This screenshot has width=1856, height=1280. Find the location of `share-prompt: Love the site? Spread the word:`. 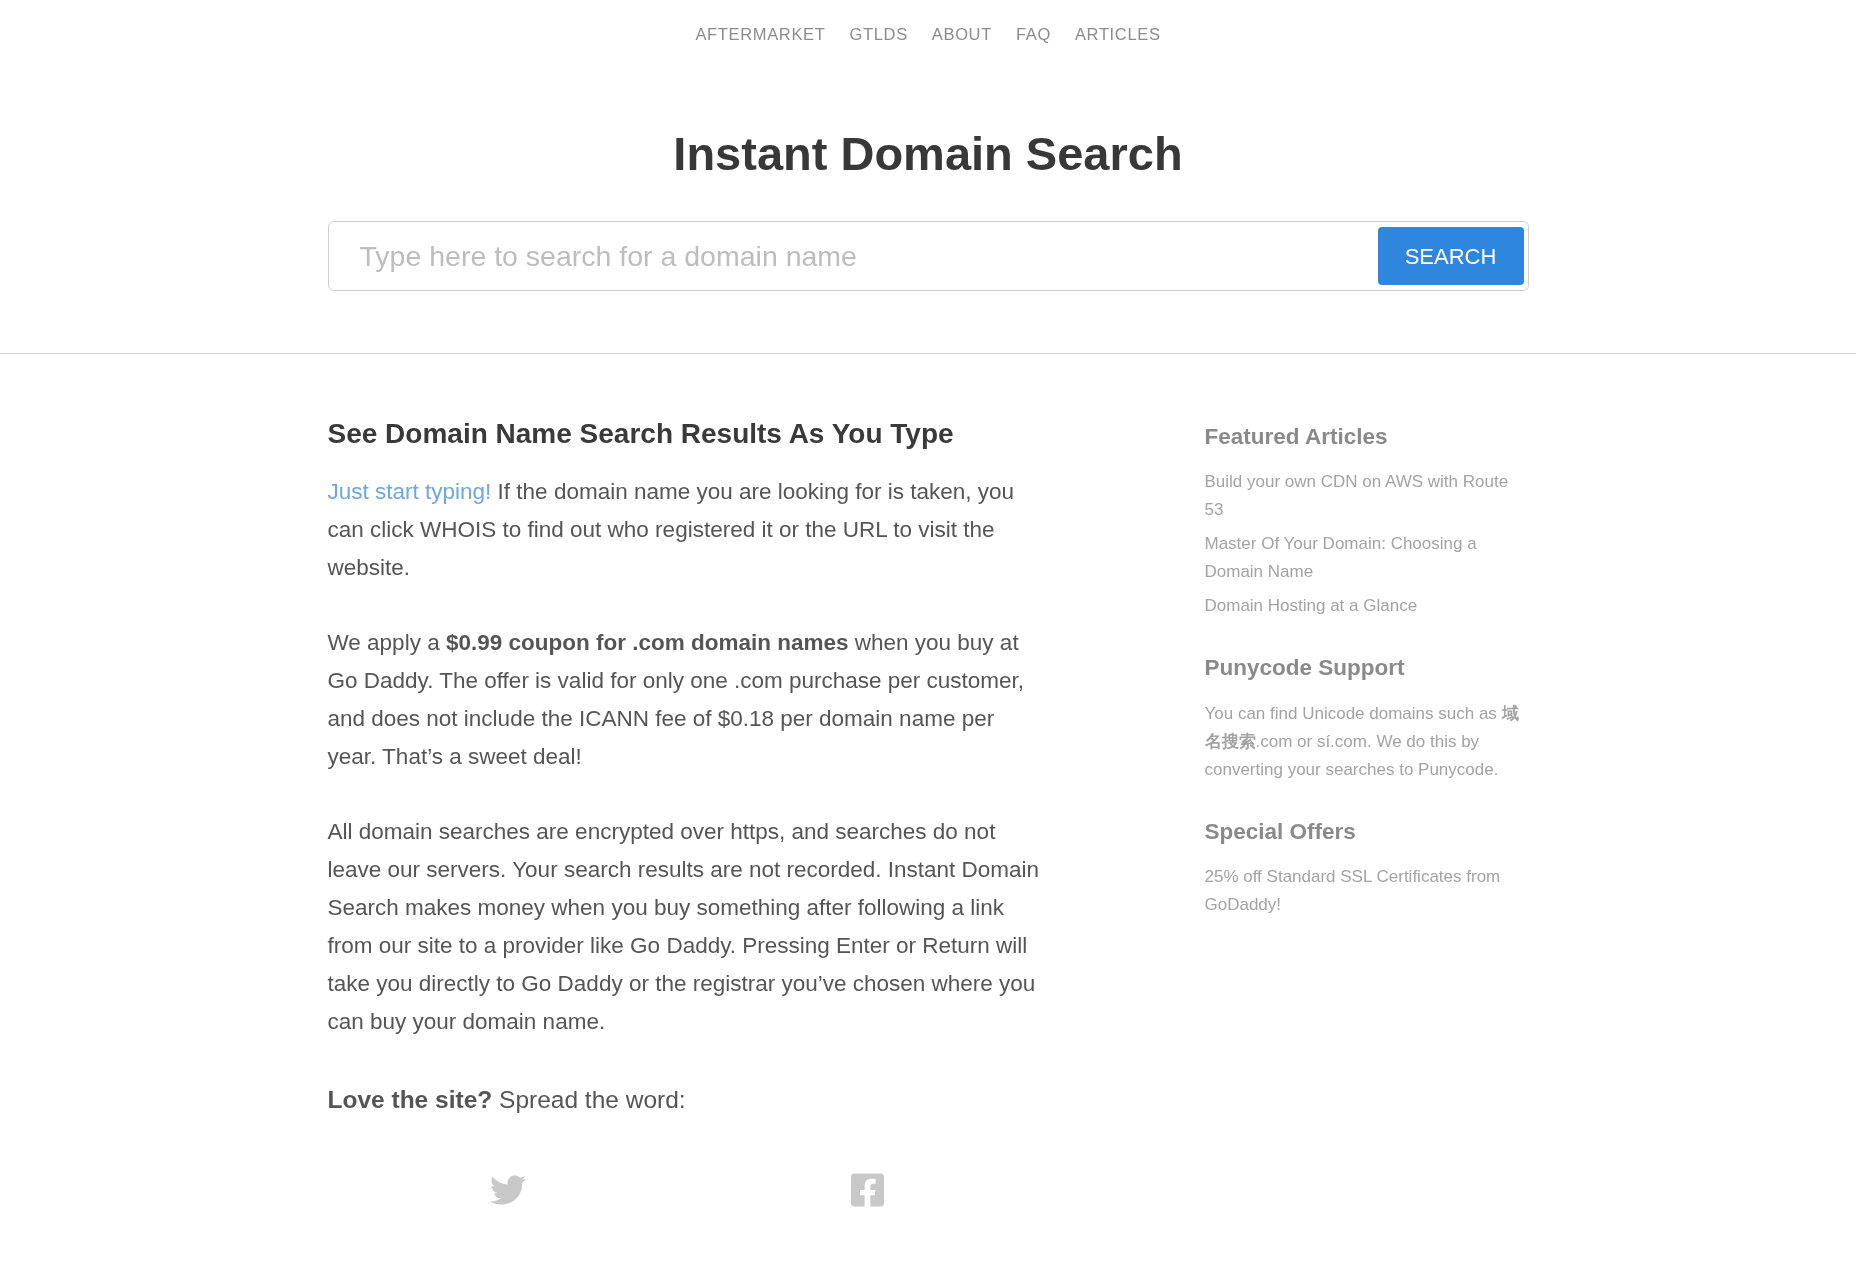

share-prompt: Love the site? Spread the word: is located at coordinates (507, 1100).